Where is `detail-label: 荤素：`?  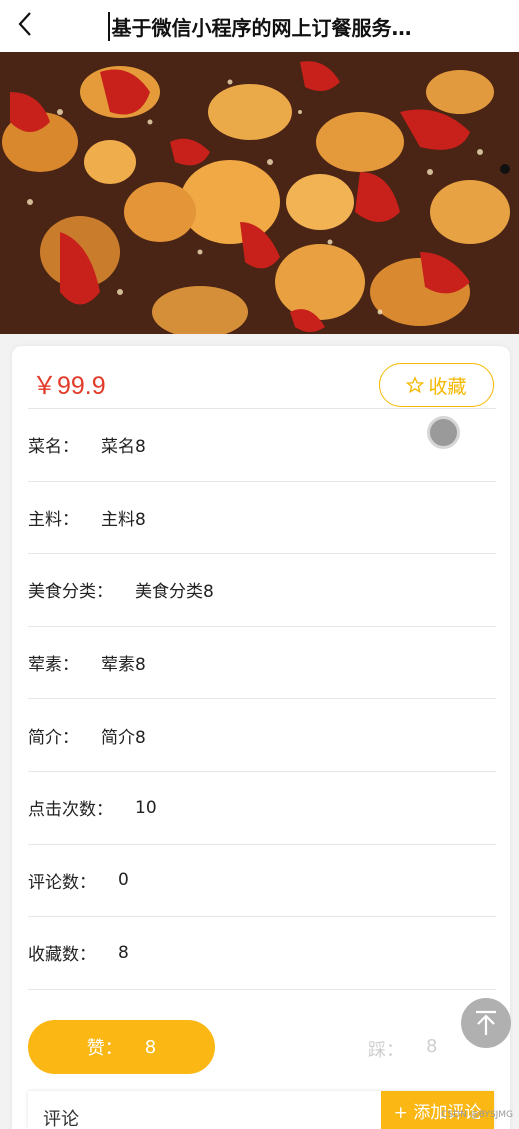 detail-label: 荤素： is located at coordinates (53, 665).